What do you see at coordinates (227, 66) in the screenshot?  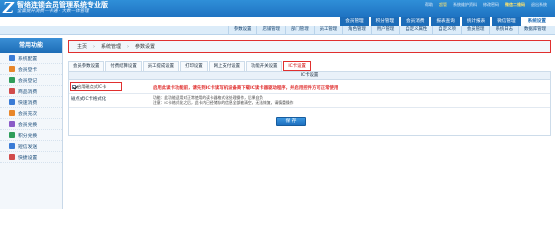 I see `settings-tab: 网上支付设置` at bounding box center [227, 66].